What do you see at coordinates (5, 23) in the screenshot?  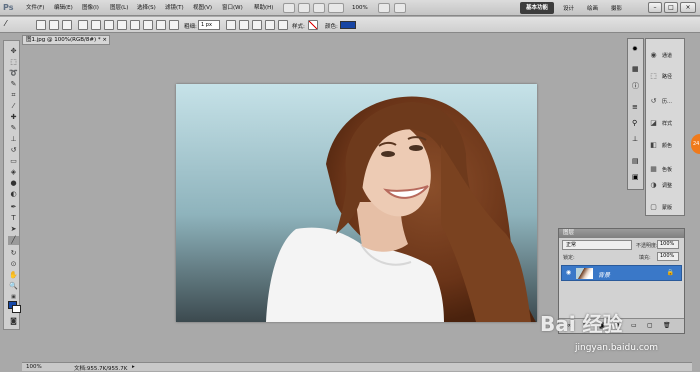 I see `line-tool-icon: ⁄` at bounding box center [5, 23].